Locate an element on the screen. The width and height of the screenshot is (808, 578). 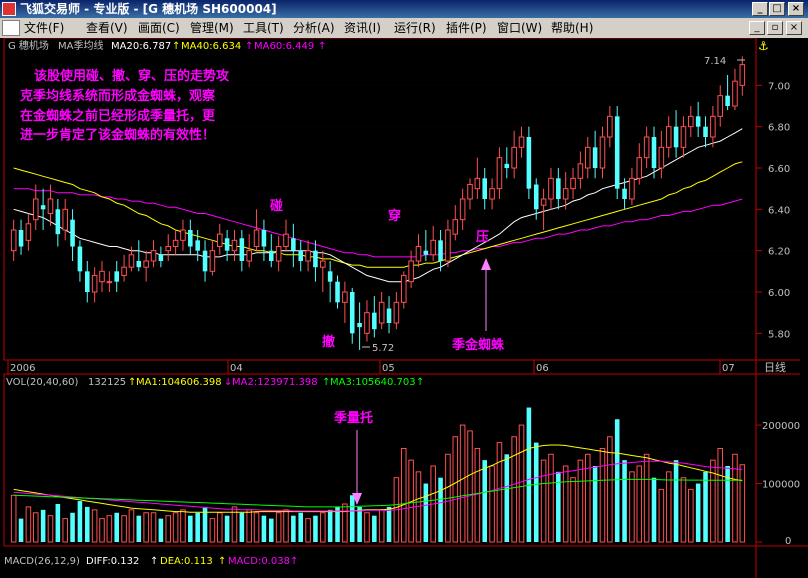
doc-close-button: × is located at coordinates (794, 28).